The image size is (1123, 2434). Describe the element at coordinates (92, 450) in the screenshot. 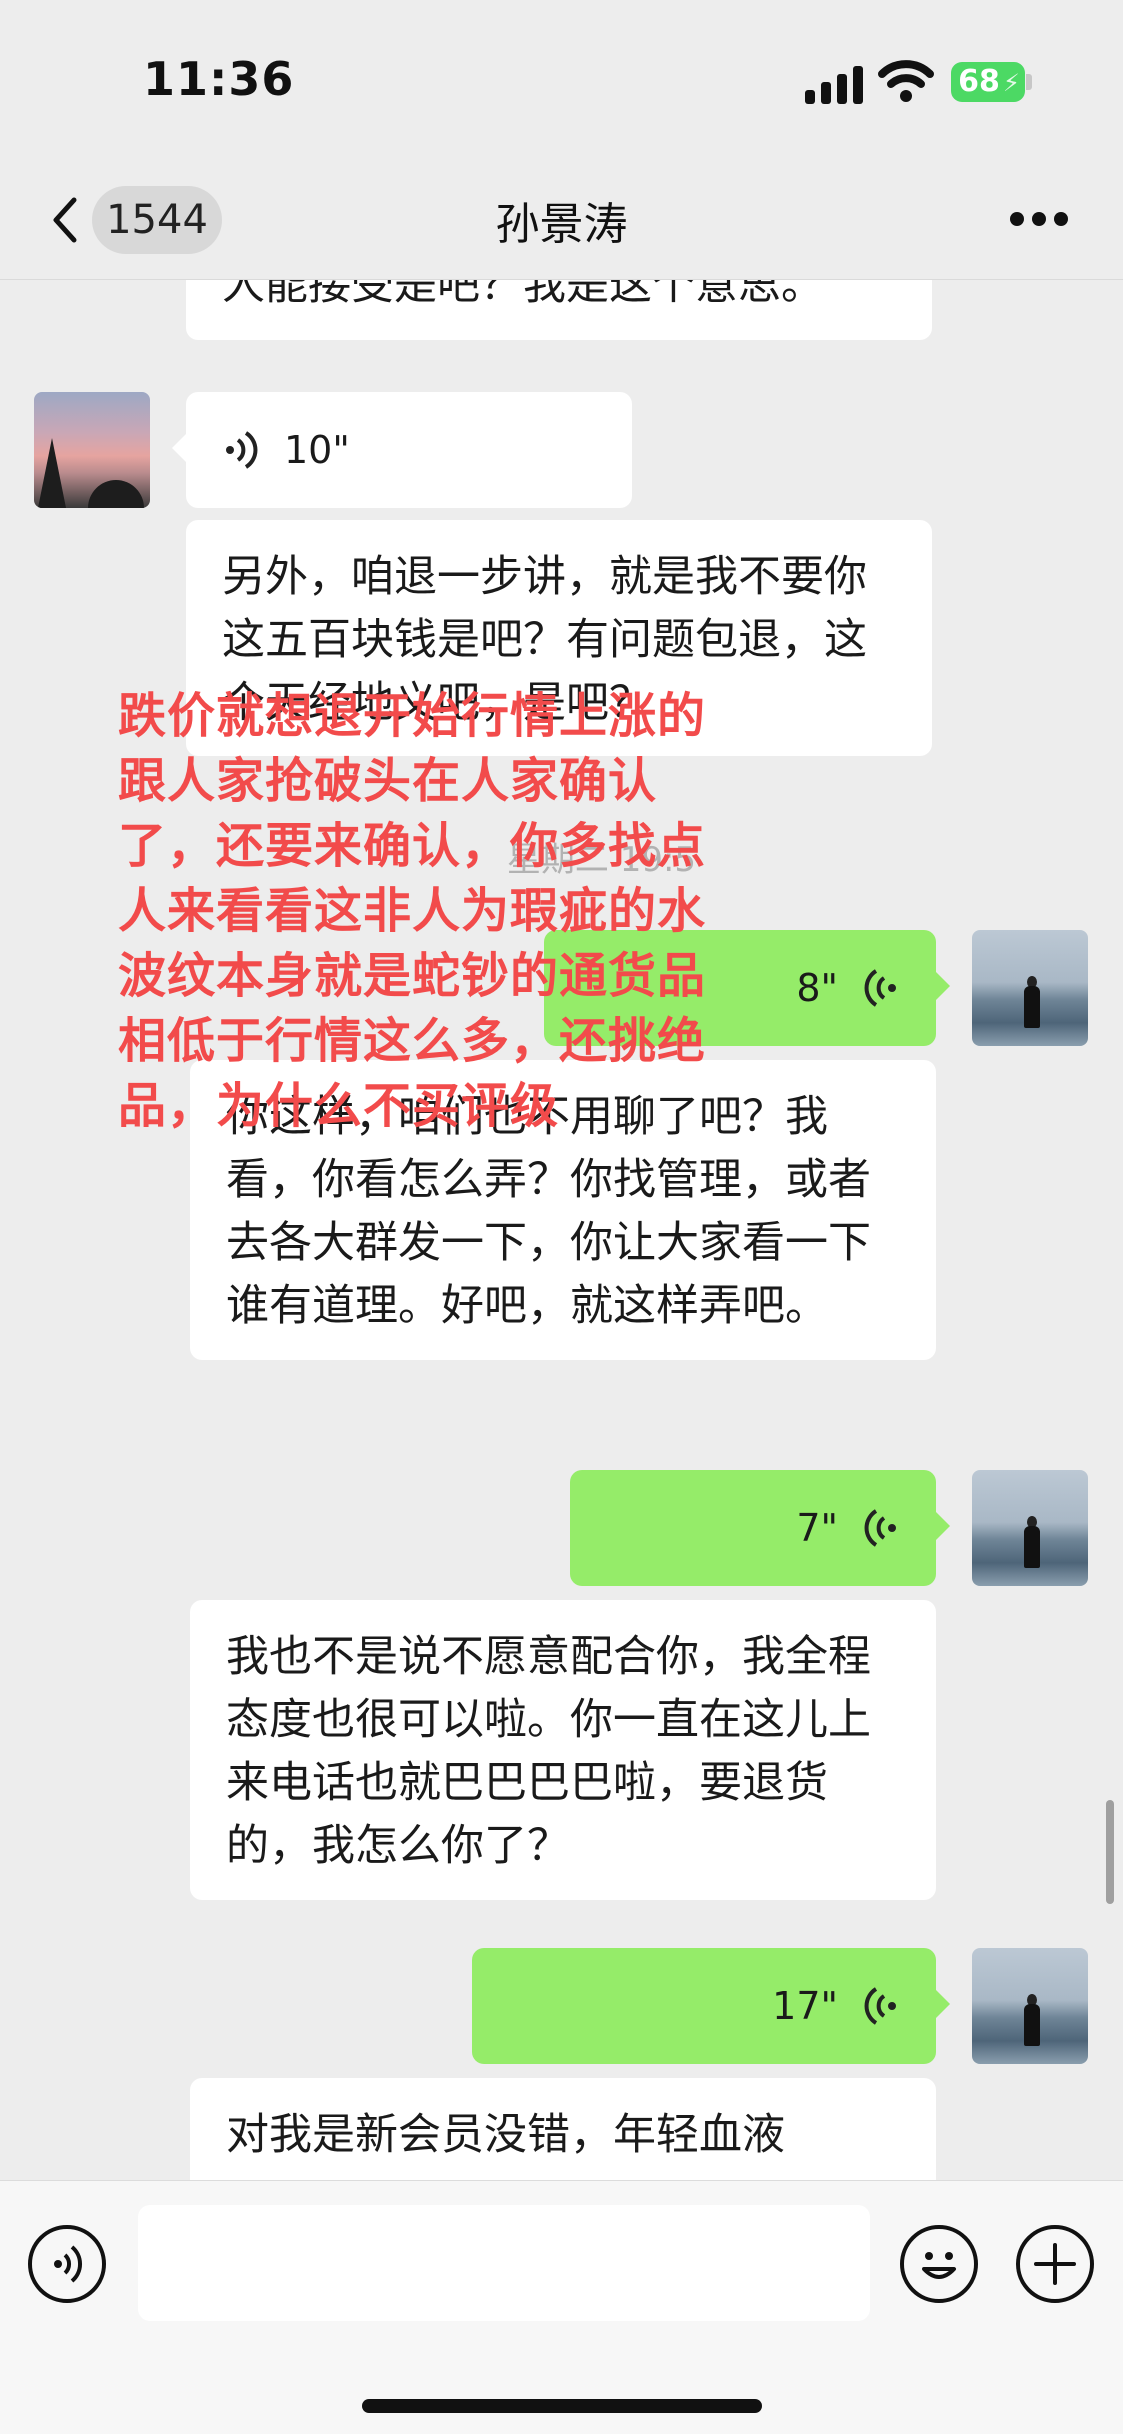

I see `contact-avatar` at that location.